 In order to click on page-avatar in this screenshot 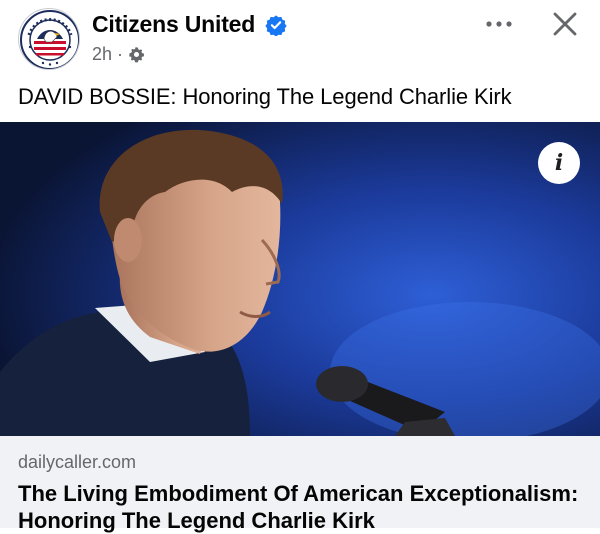, I will do `click(49, 39)`.